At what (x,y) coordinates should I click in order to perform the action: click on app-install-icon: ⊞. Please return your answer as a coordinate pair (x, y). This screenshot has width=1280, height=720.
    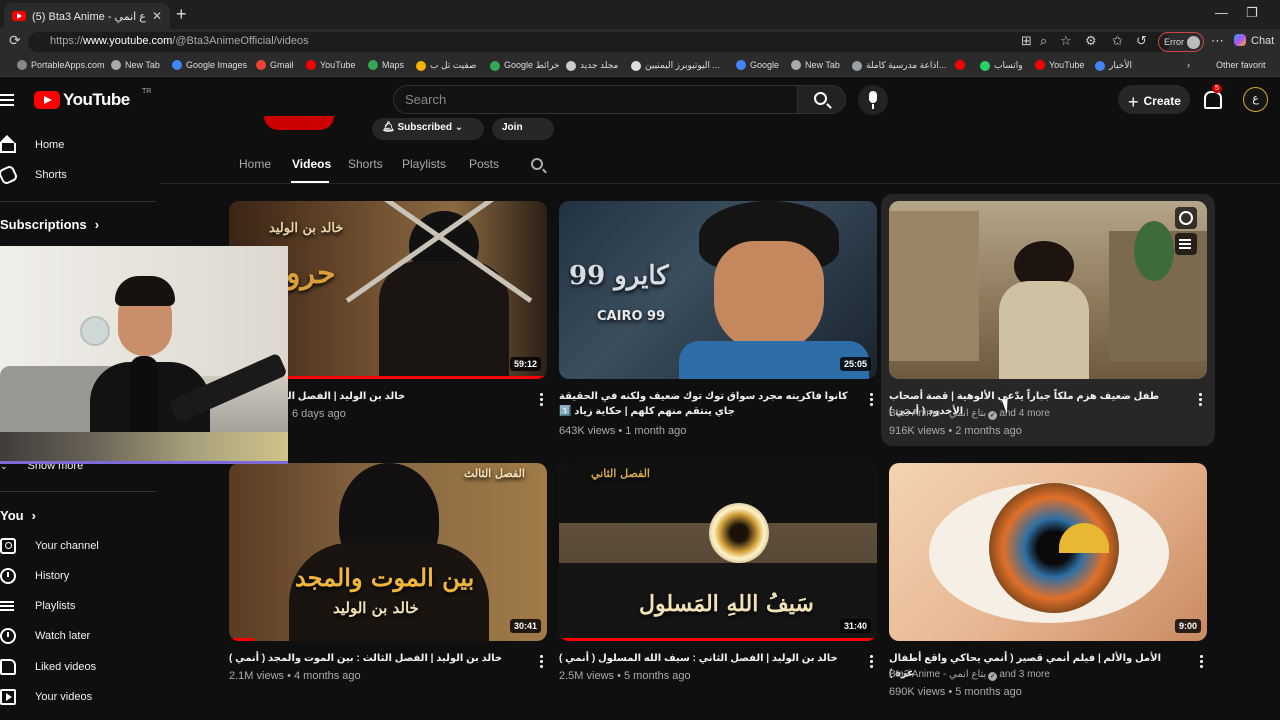
    Looking at the image, I should click on (1026, 41).